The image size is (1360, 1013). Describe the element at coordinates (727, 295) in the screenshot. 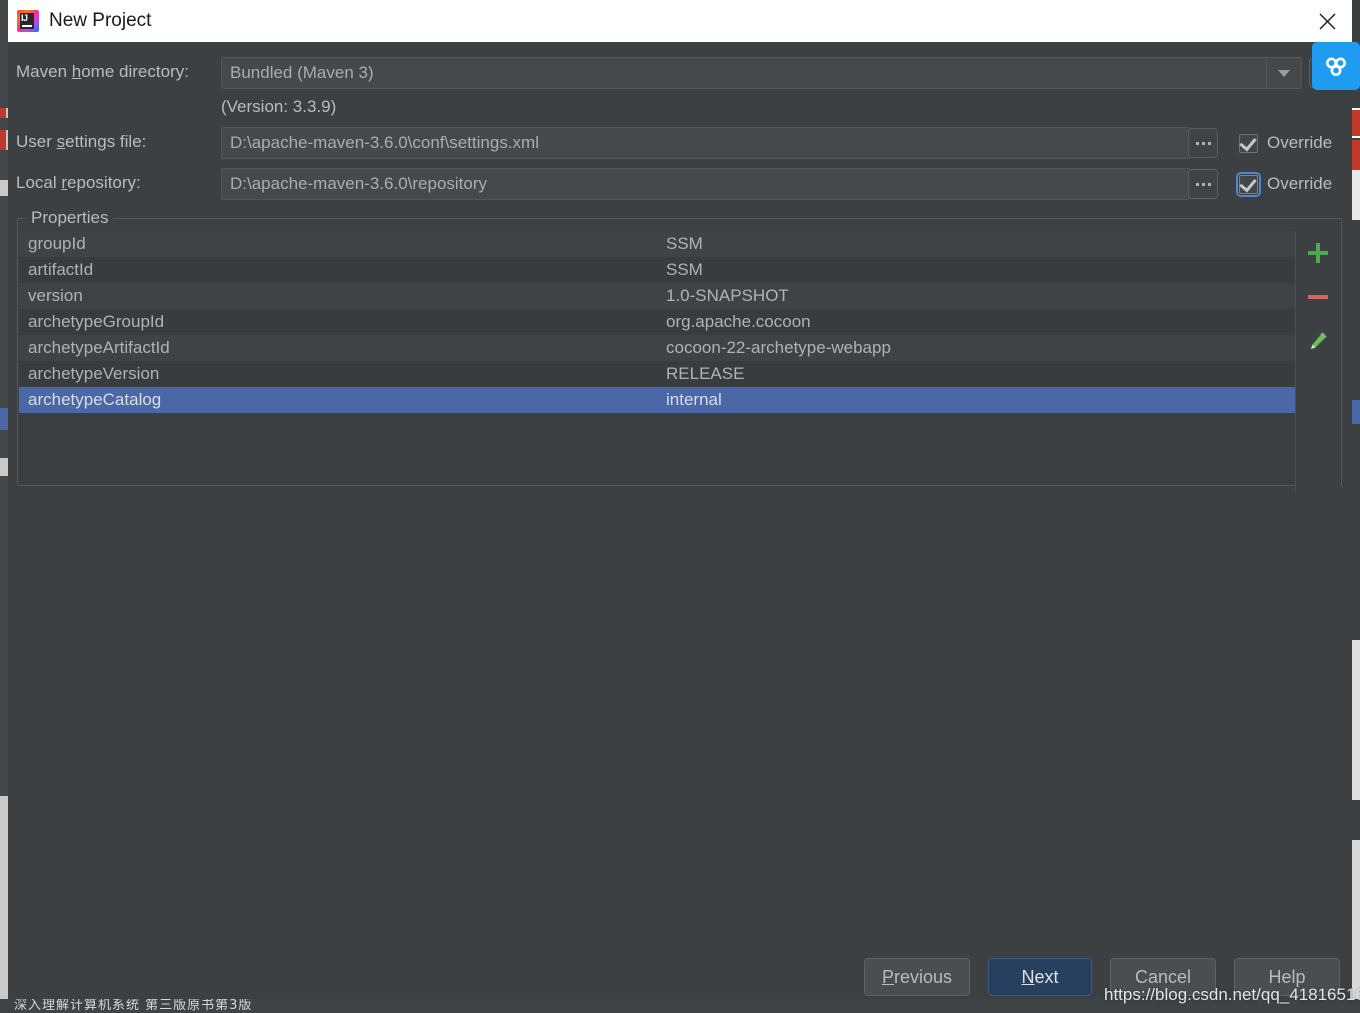

I see `property-value: 1.0-SNAPSHOT` at that location.